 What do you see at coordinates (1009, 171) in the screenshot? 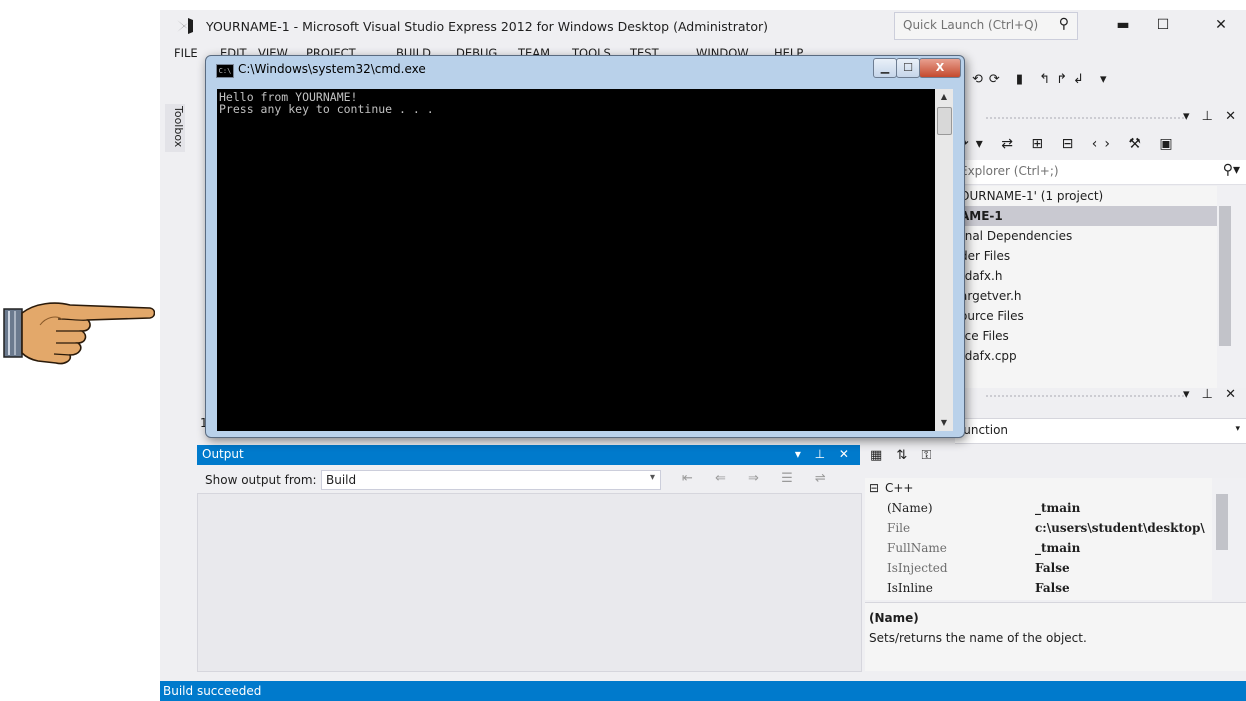
I see `solution-search-placeholder: Explorer (Ctrl+;)` at bounding box center [1009, 171].